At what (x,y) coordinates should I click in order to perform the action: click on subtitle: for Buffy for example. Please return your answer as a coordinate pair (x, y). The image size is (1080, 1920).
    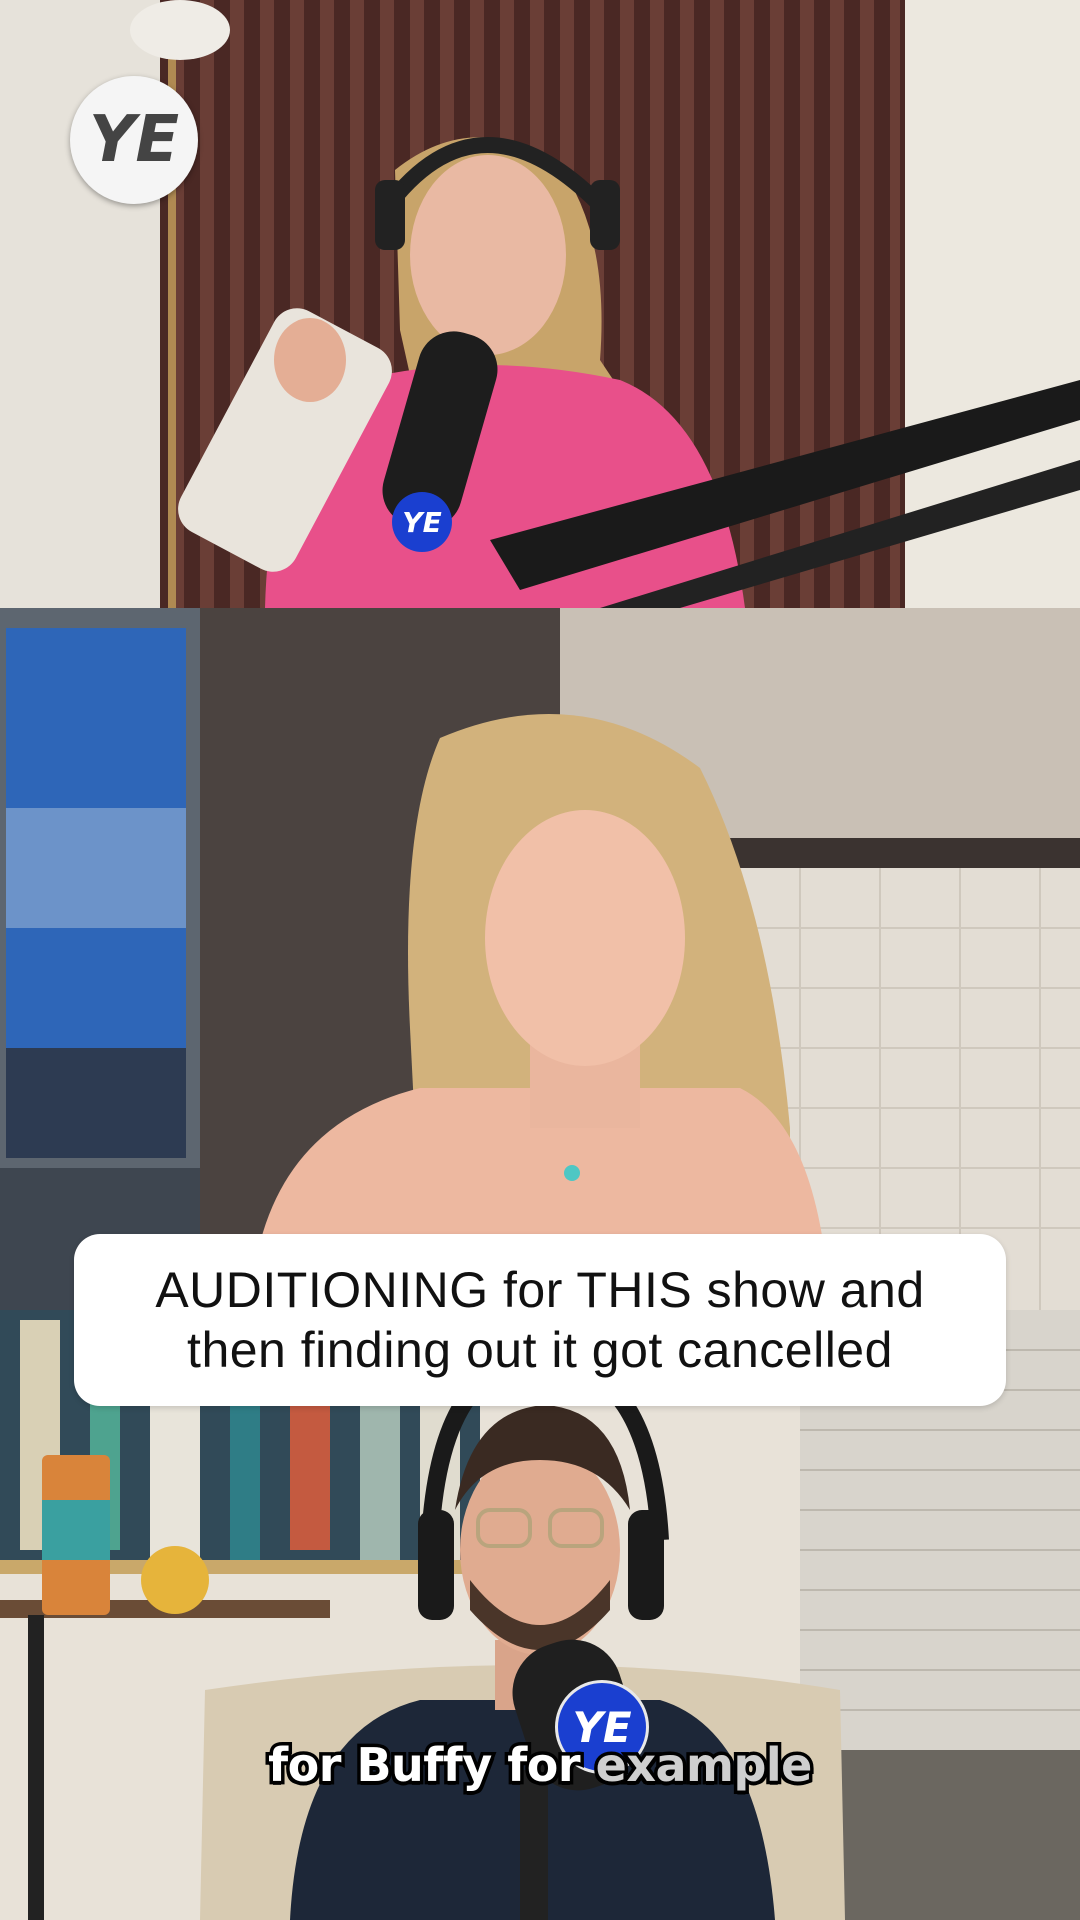
    Looking at the image, I should click on (540, 1765).